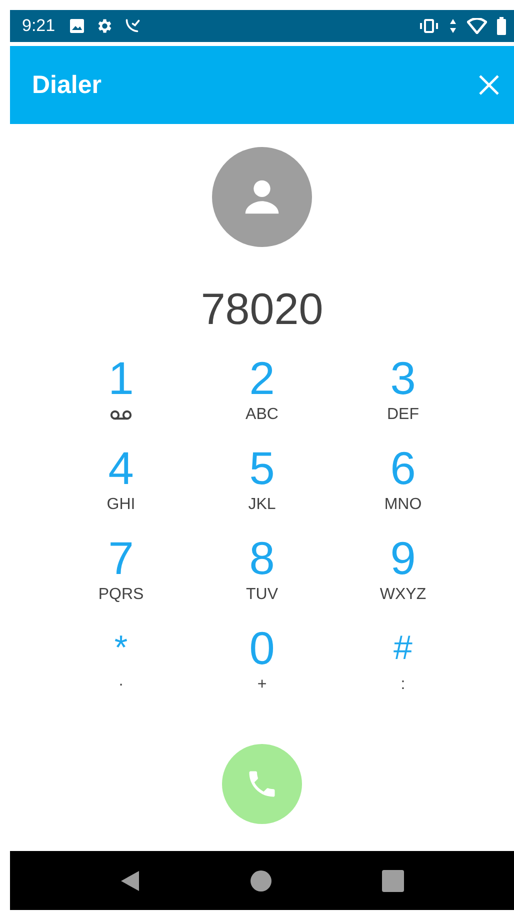 The height and width of the screenshot is (913, 514). What do you see at coordinates (501, 26) in the screenshot?
I see `battery-icon` at bounding box center [501, 26].